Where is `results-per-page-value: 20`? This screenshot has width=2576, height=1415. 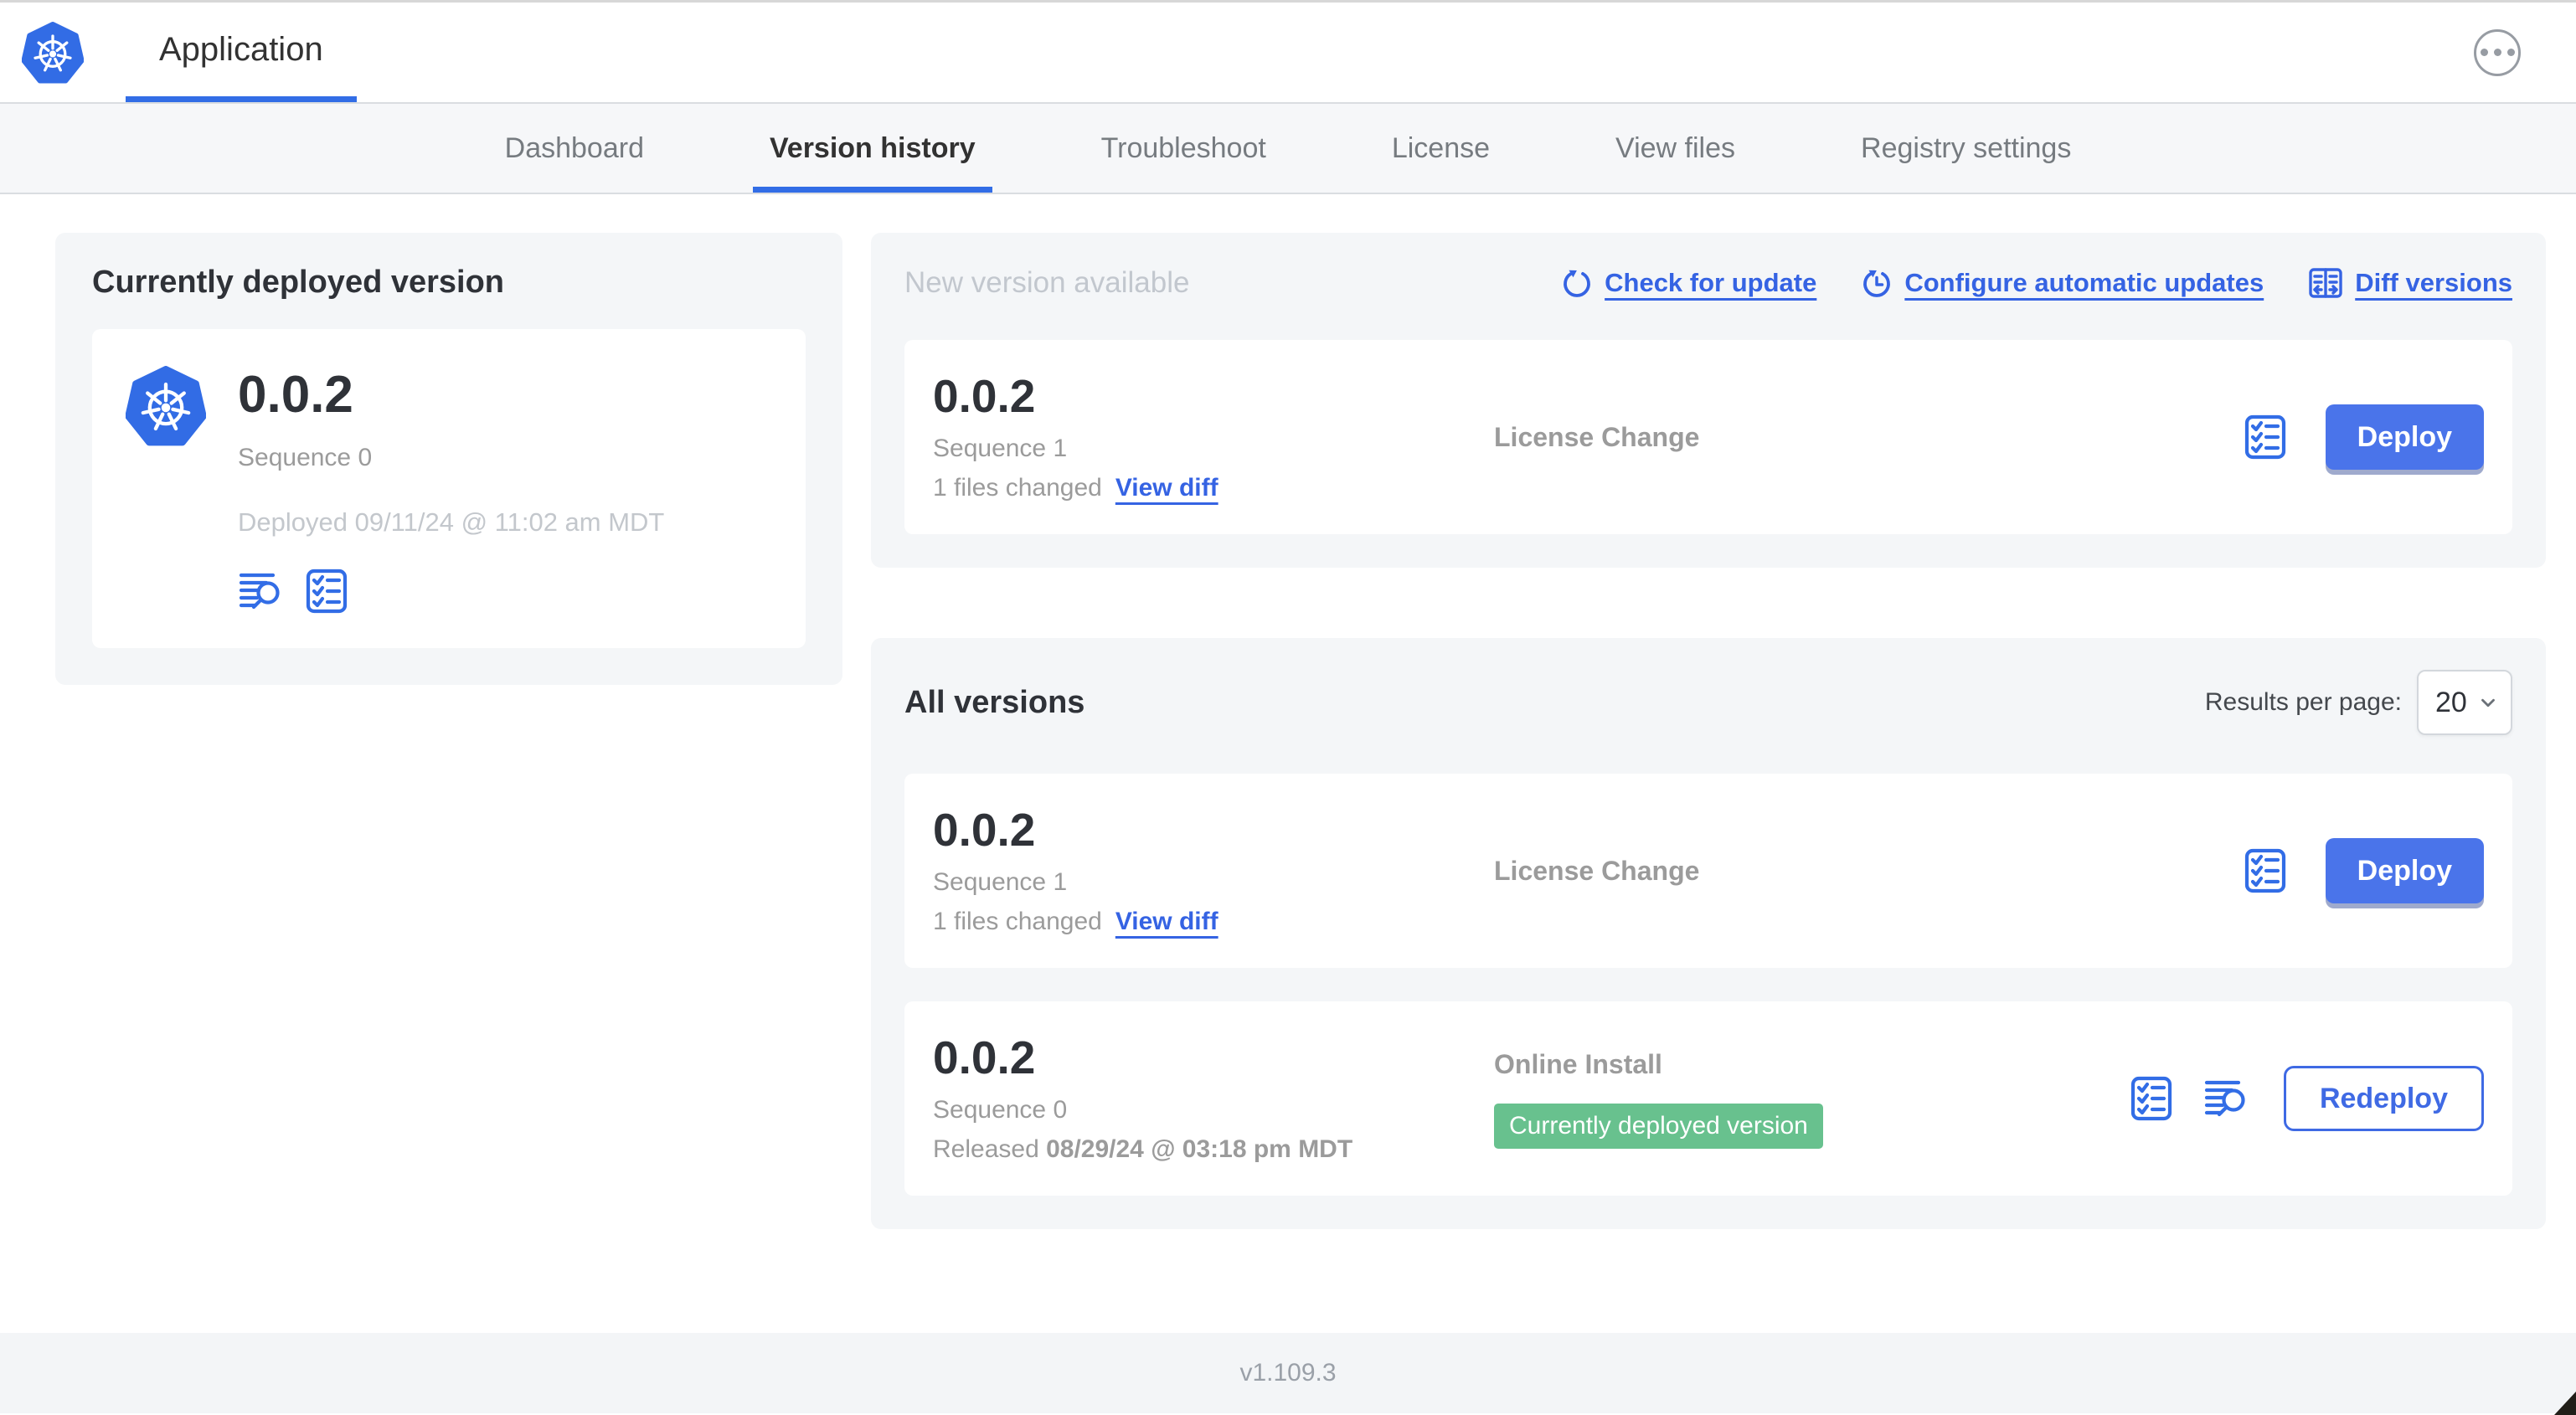 results-per-page-value: 20 is located at coordinates (2451, 702).